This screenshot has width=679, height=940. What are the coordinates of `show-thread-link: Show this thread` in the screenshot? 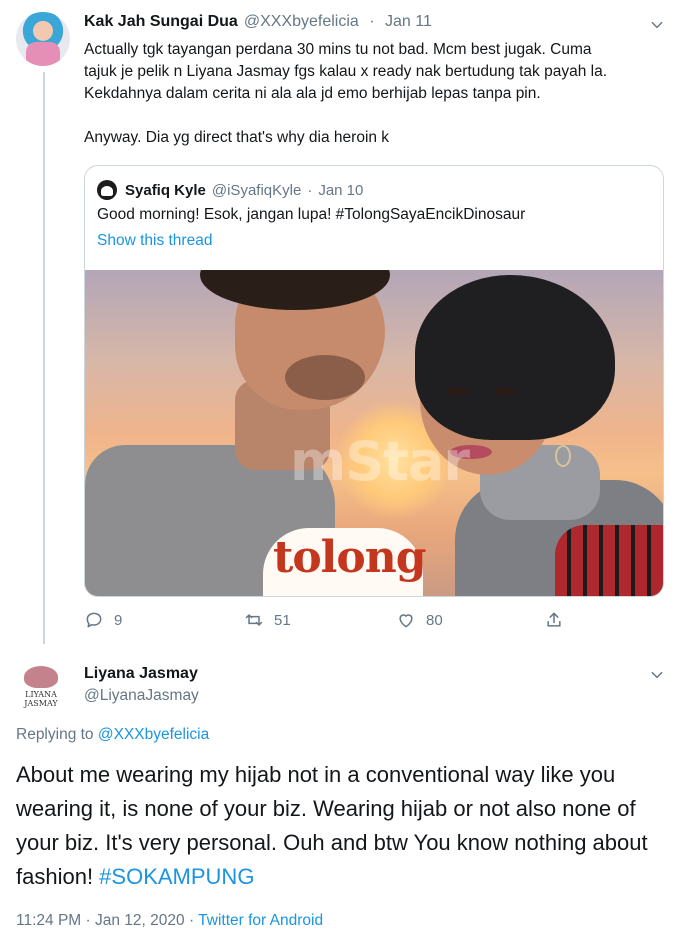 It's located at (154, 241).